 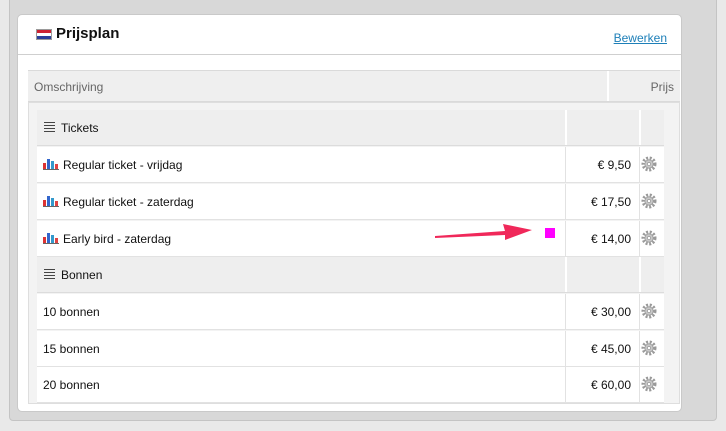 I want to click on flag-nl-icon, so click(x=44, y=34).